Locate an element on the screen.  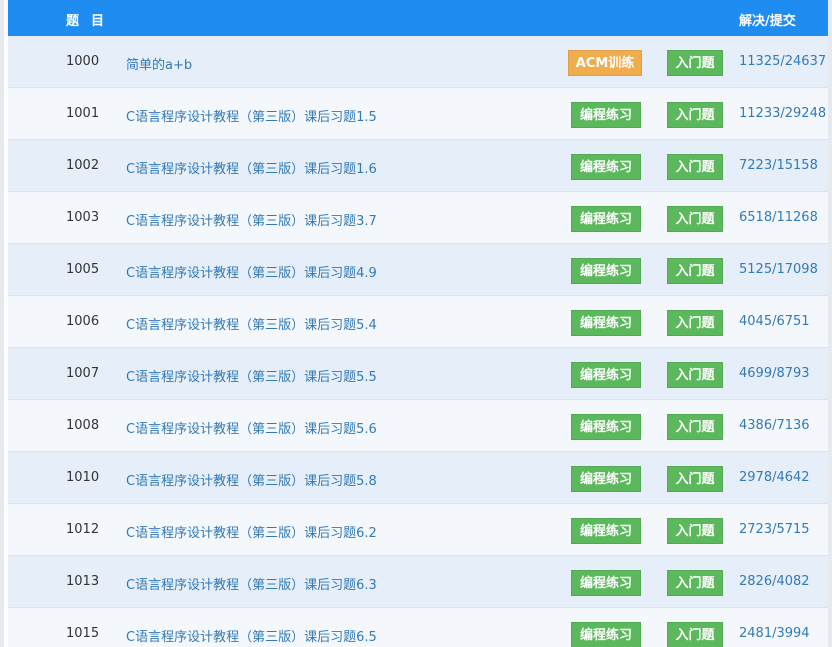
problem-id: 1010 is located at coordinates (83, 477).